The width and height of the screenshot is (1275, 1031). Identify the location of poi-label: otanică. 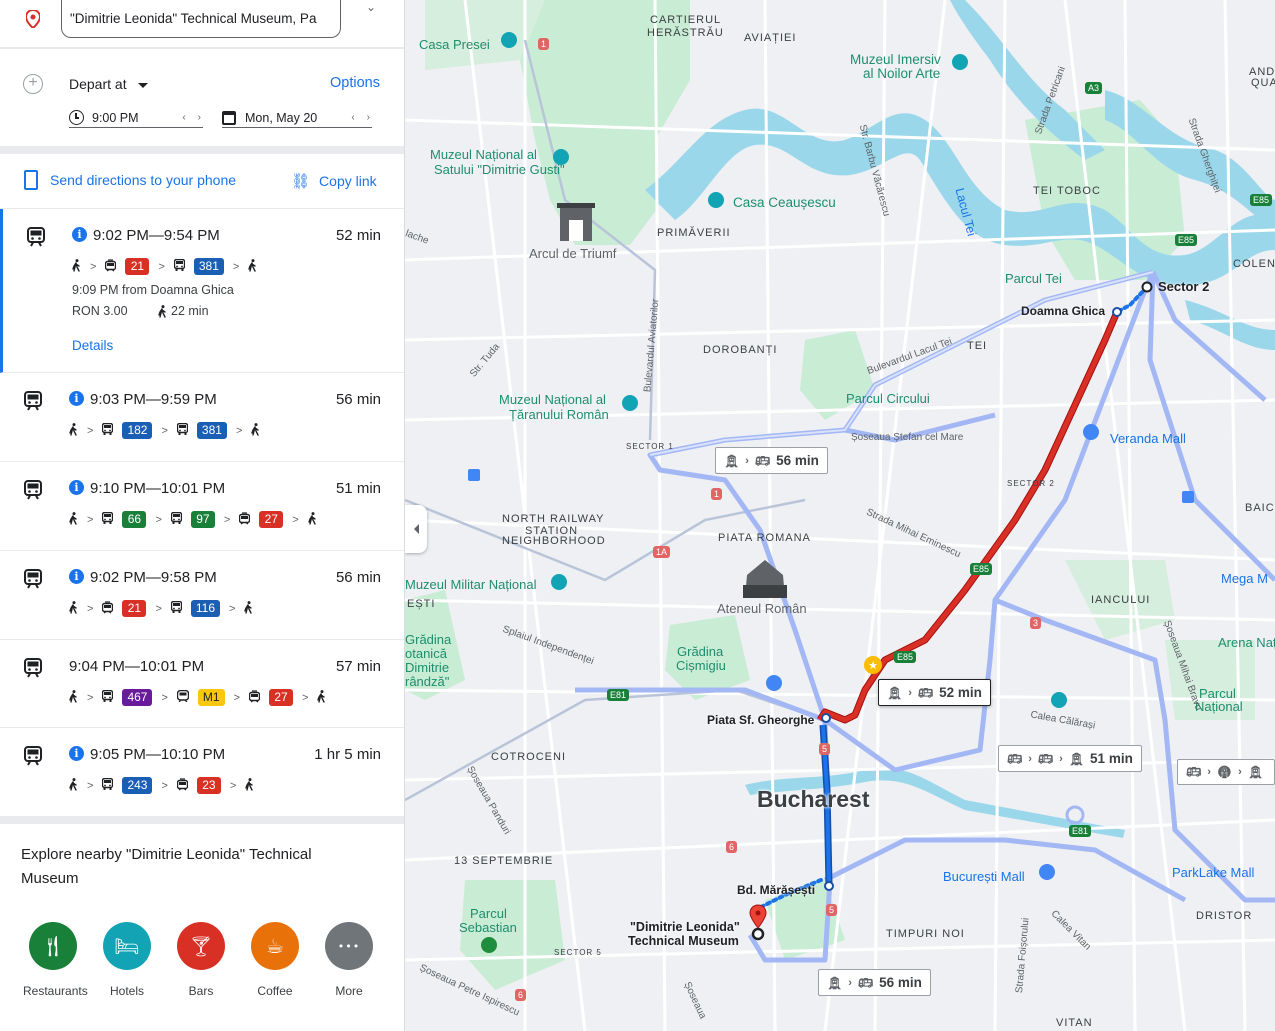
(426, 653).